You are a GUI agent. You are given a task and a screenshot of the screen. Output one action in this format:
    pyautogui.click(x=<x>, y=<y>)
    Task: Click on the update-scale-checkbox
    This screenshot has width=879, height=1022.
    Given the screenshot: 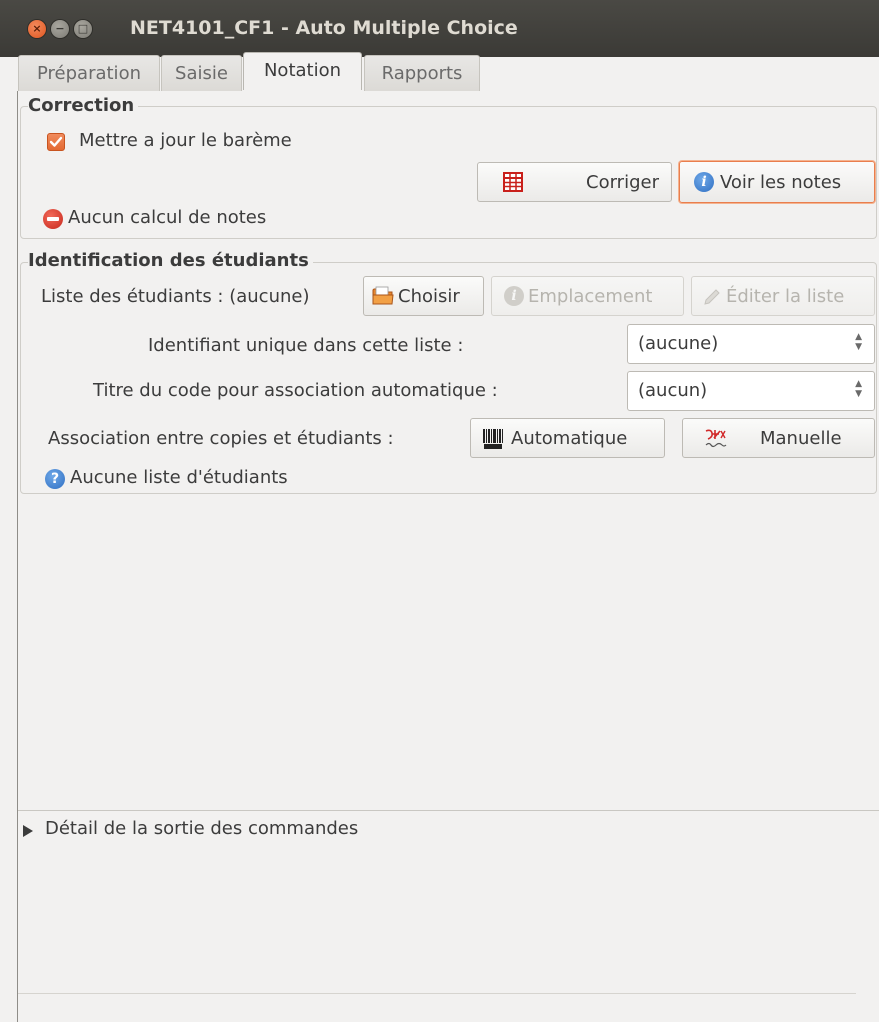 What is the action you would take?
    pyautogui.click(x=56, y=142)
    